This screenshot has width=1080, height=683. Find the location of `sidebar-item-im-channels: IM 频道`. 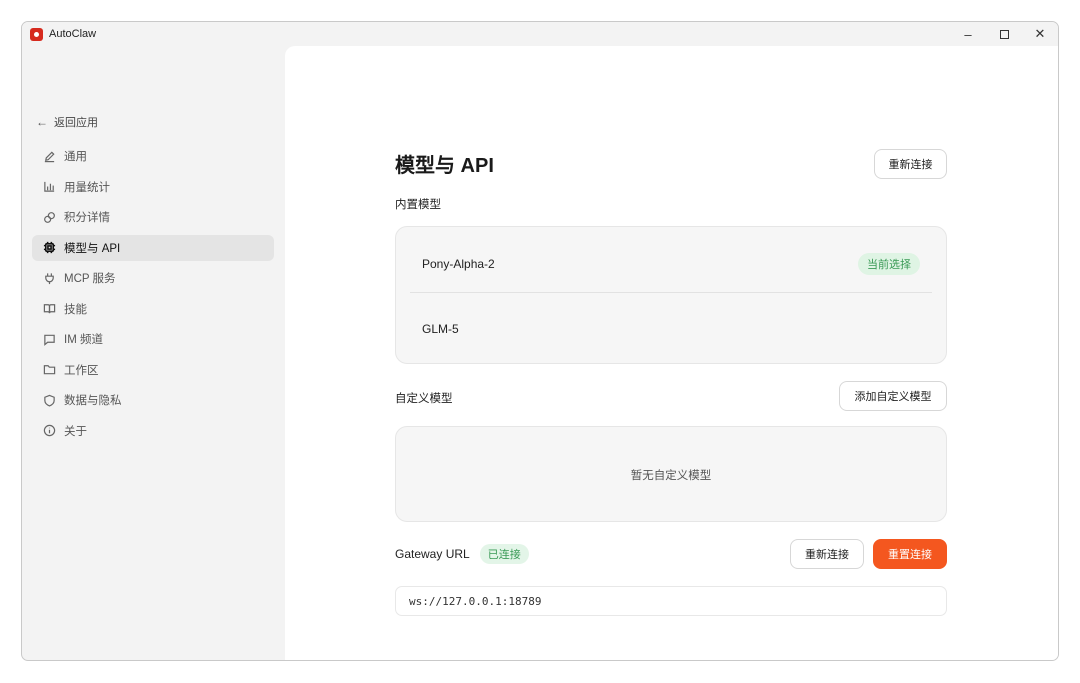

sidebar-item-im-channels: IM 频道 is located at coordinates (153, 339).